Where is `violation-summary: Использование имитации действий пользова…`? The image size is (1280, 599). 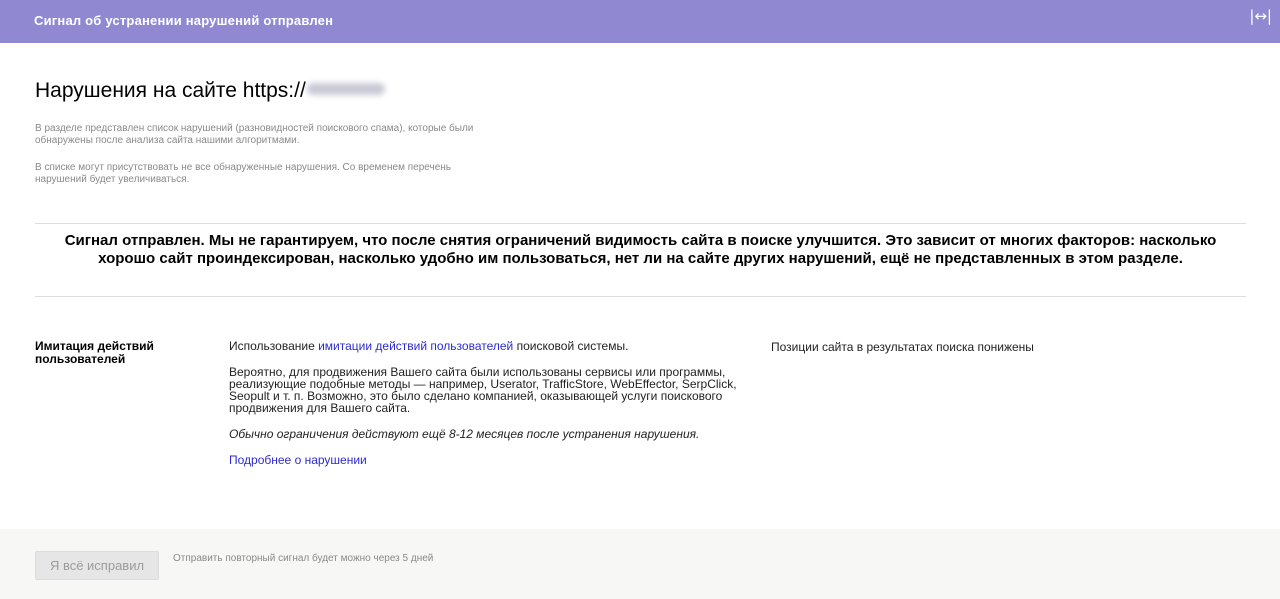 violation-summary: Использование имитации действий пользова… is located at coordinates (491, 346).